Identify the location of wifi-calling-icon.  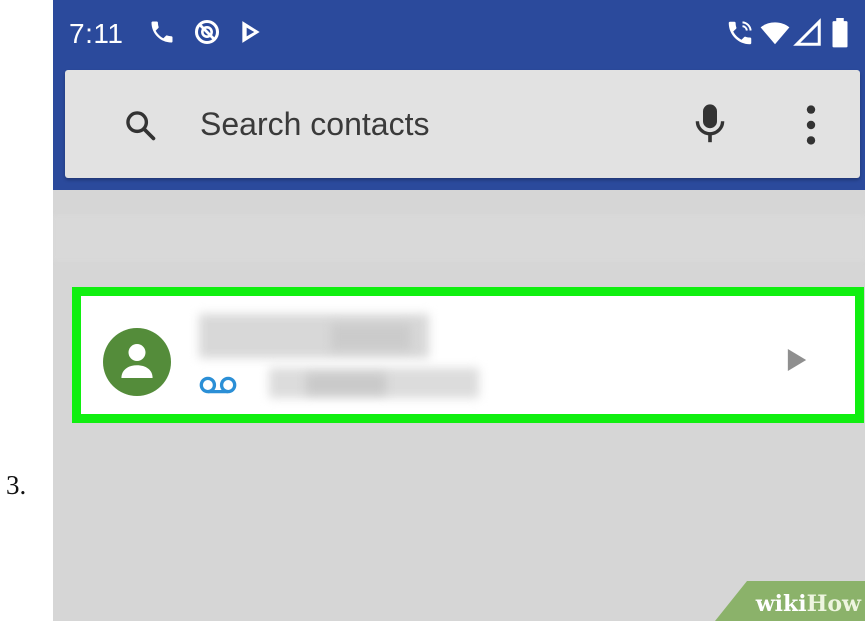
(740, 33).